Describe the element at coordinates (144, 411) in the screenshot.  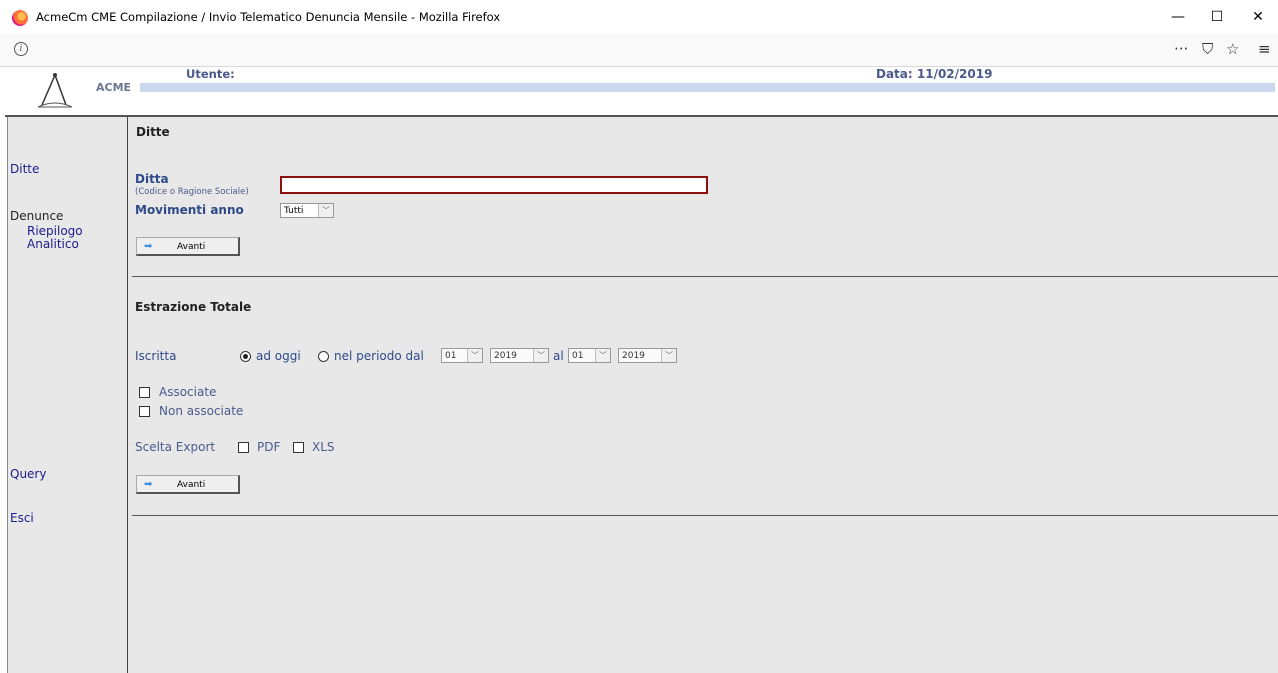
I see `non-associate-checkbox` at that location.